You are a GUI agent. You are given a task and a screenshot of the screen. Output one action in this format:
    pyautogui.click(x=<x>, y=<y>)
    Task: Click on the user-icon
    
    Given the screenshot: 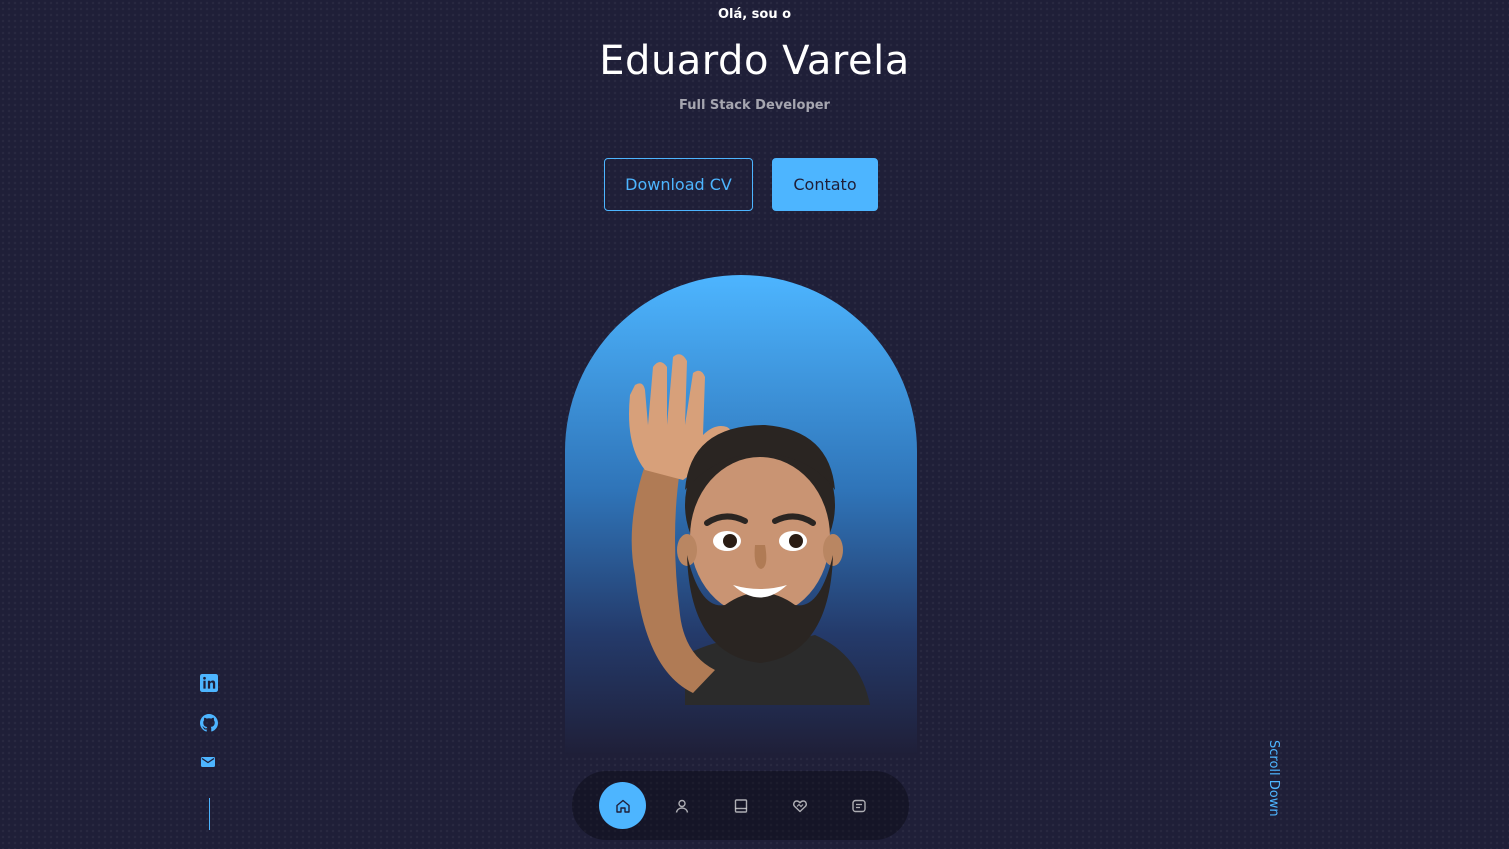 What is the action you would take?
    pyautogui.click(x=681, y=806)
    